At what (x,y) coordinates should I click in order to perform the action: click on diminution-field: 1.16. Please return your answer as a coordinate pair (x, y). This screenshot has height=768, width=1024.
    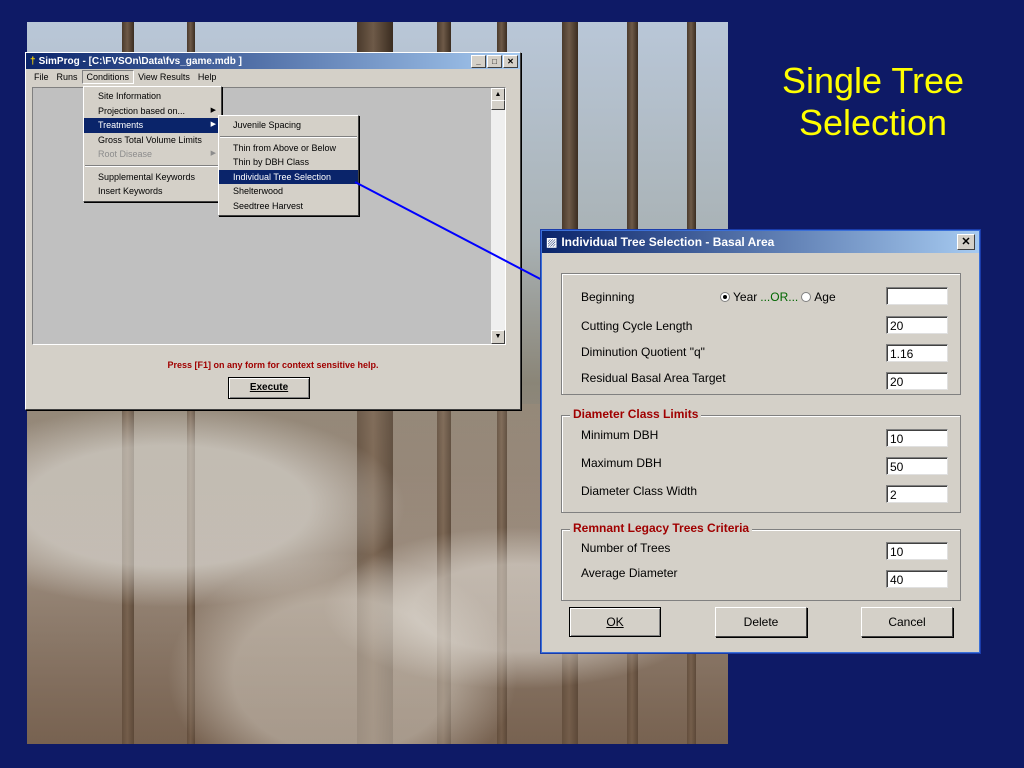
    Looking at the image, I should click on (917, 353).